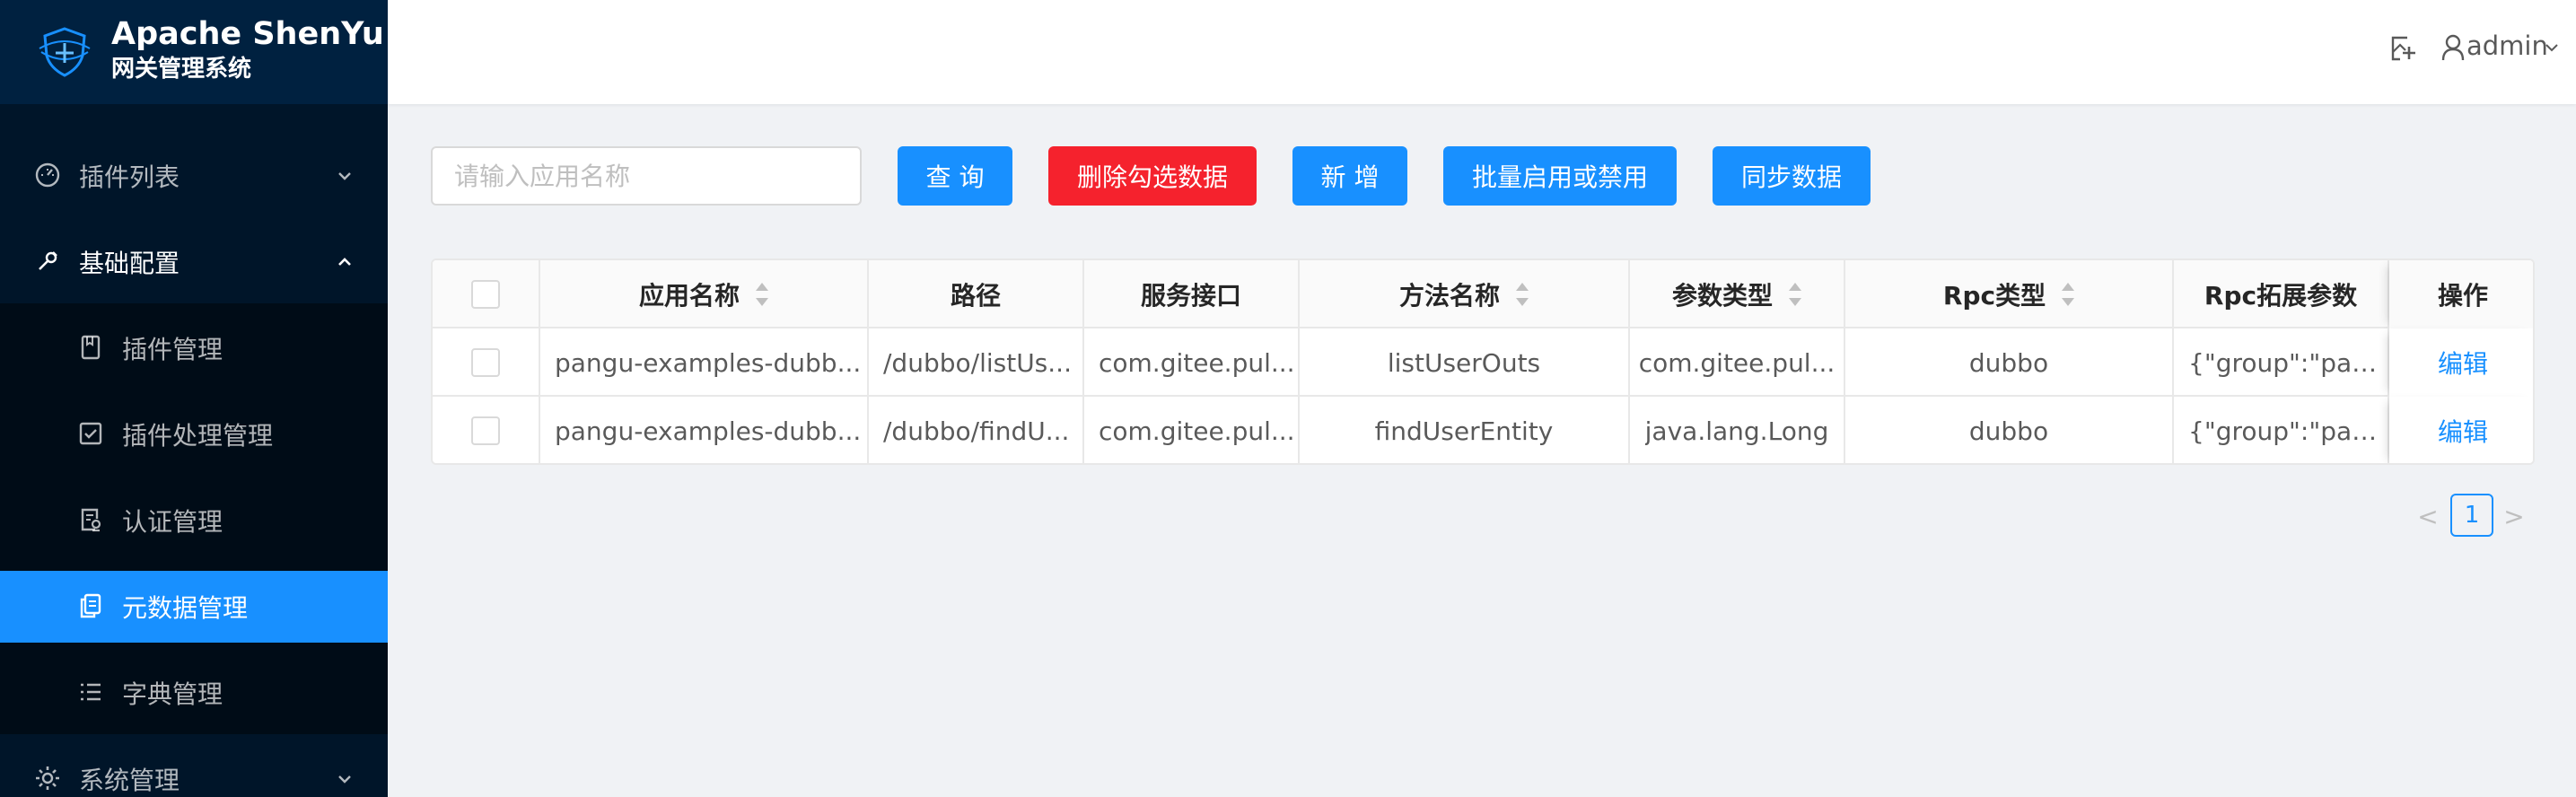  I want to click on cell-param-types: java.lang.Long, so click(1737, 430).